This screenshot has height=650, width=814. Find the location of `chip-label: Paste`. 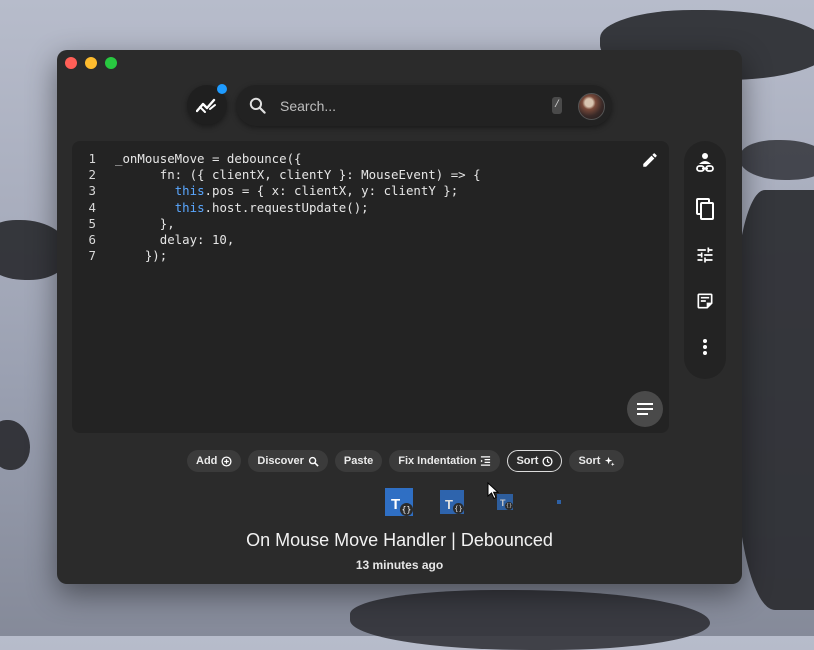

chip-label: Paste is located at coordinates (358, 461).